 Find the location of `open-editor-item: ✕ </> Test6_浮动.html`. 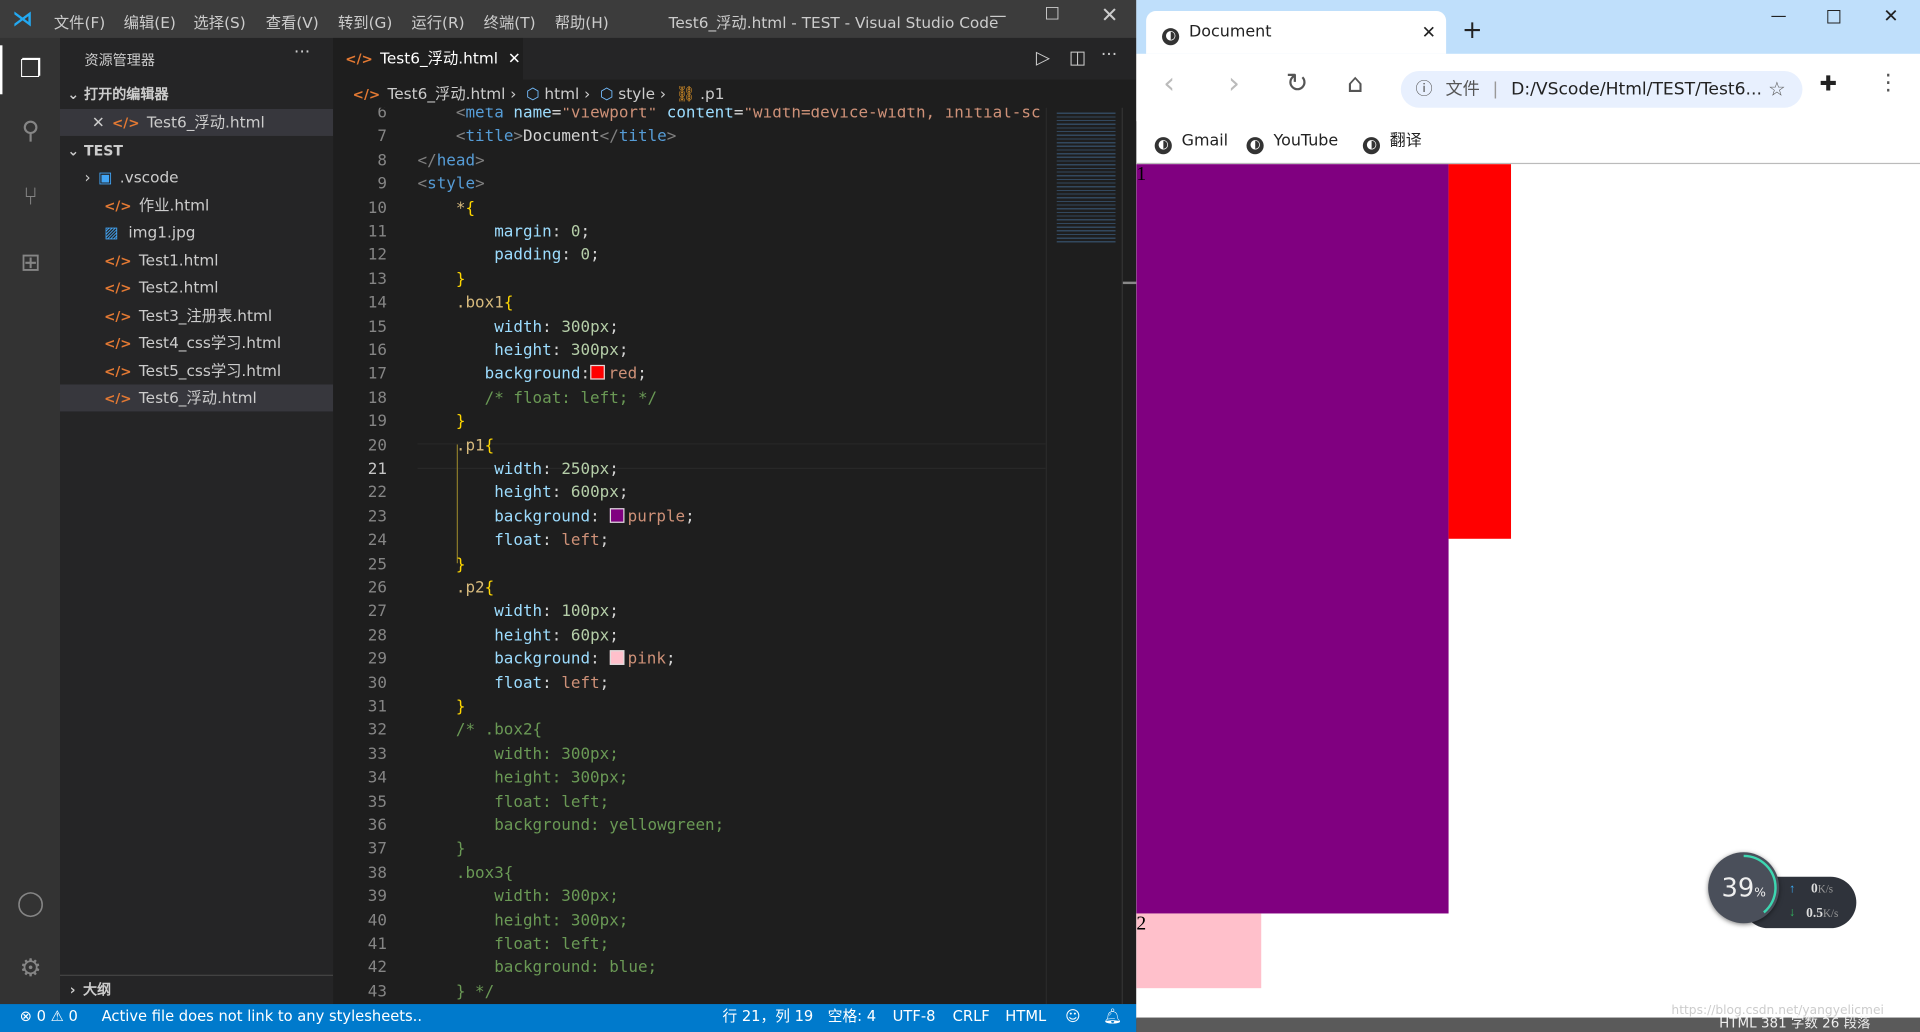

open-editor-item: ✕ </> Test6_浮动.html is located at coordinates (197, 122).